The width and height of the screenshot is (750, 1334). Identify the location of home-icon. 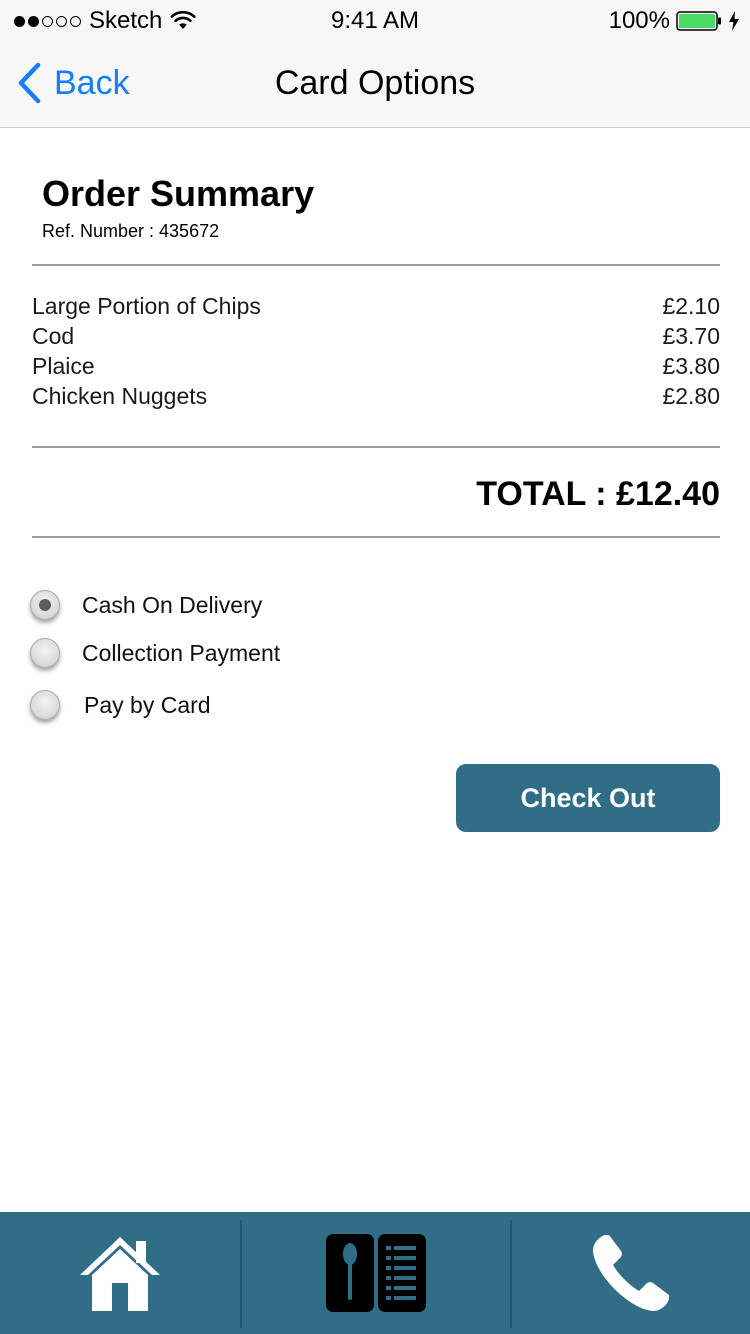
(120, 1274).